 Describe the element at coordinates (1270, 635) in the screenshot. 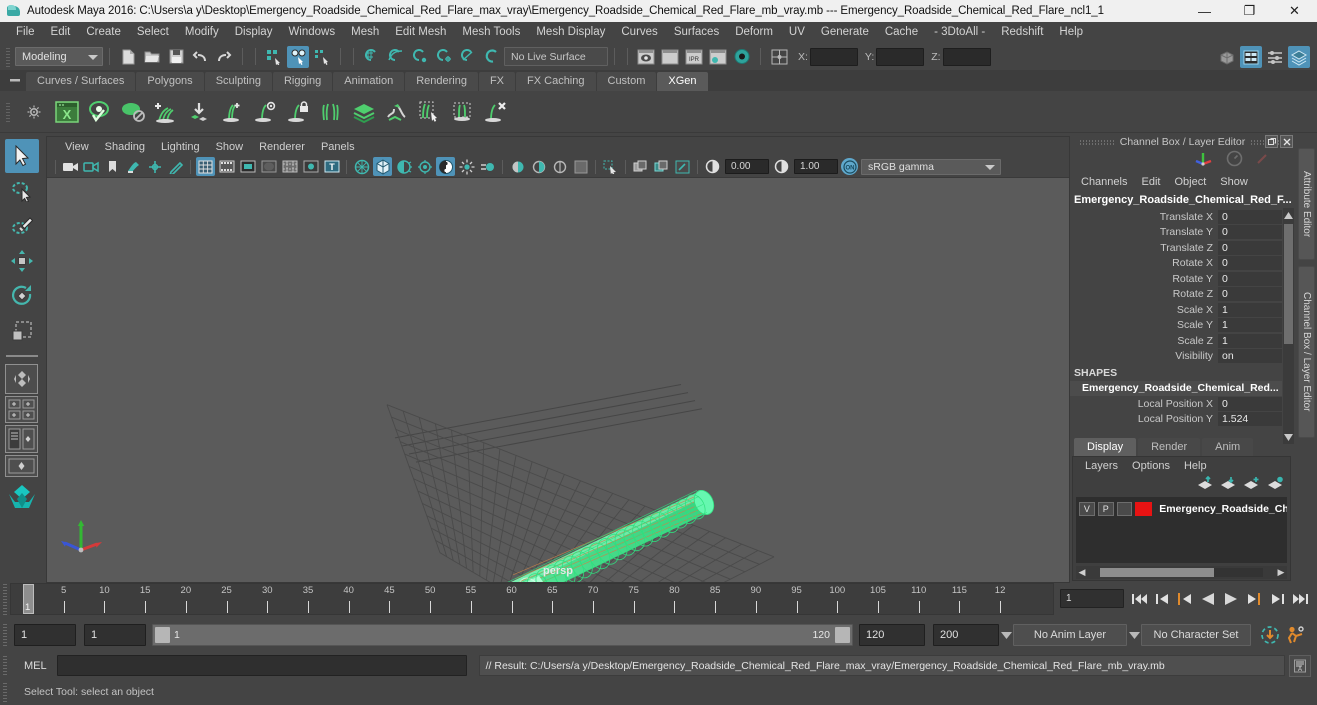

I see `auto-keyframe-icon` at that location.